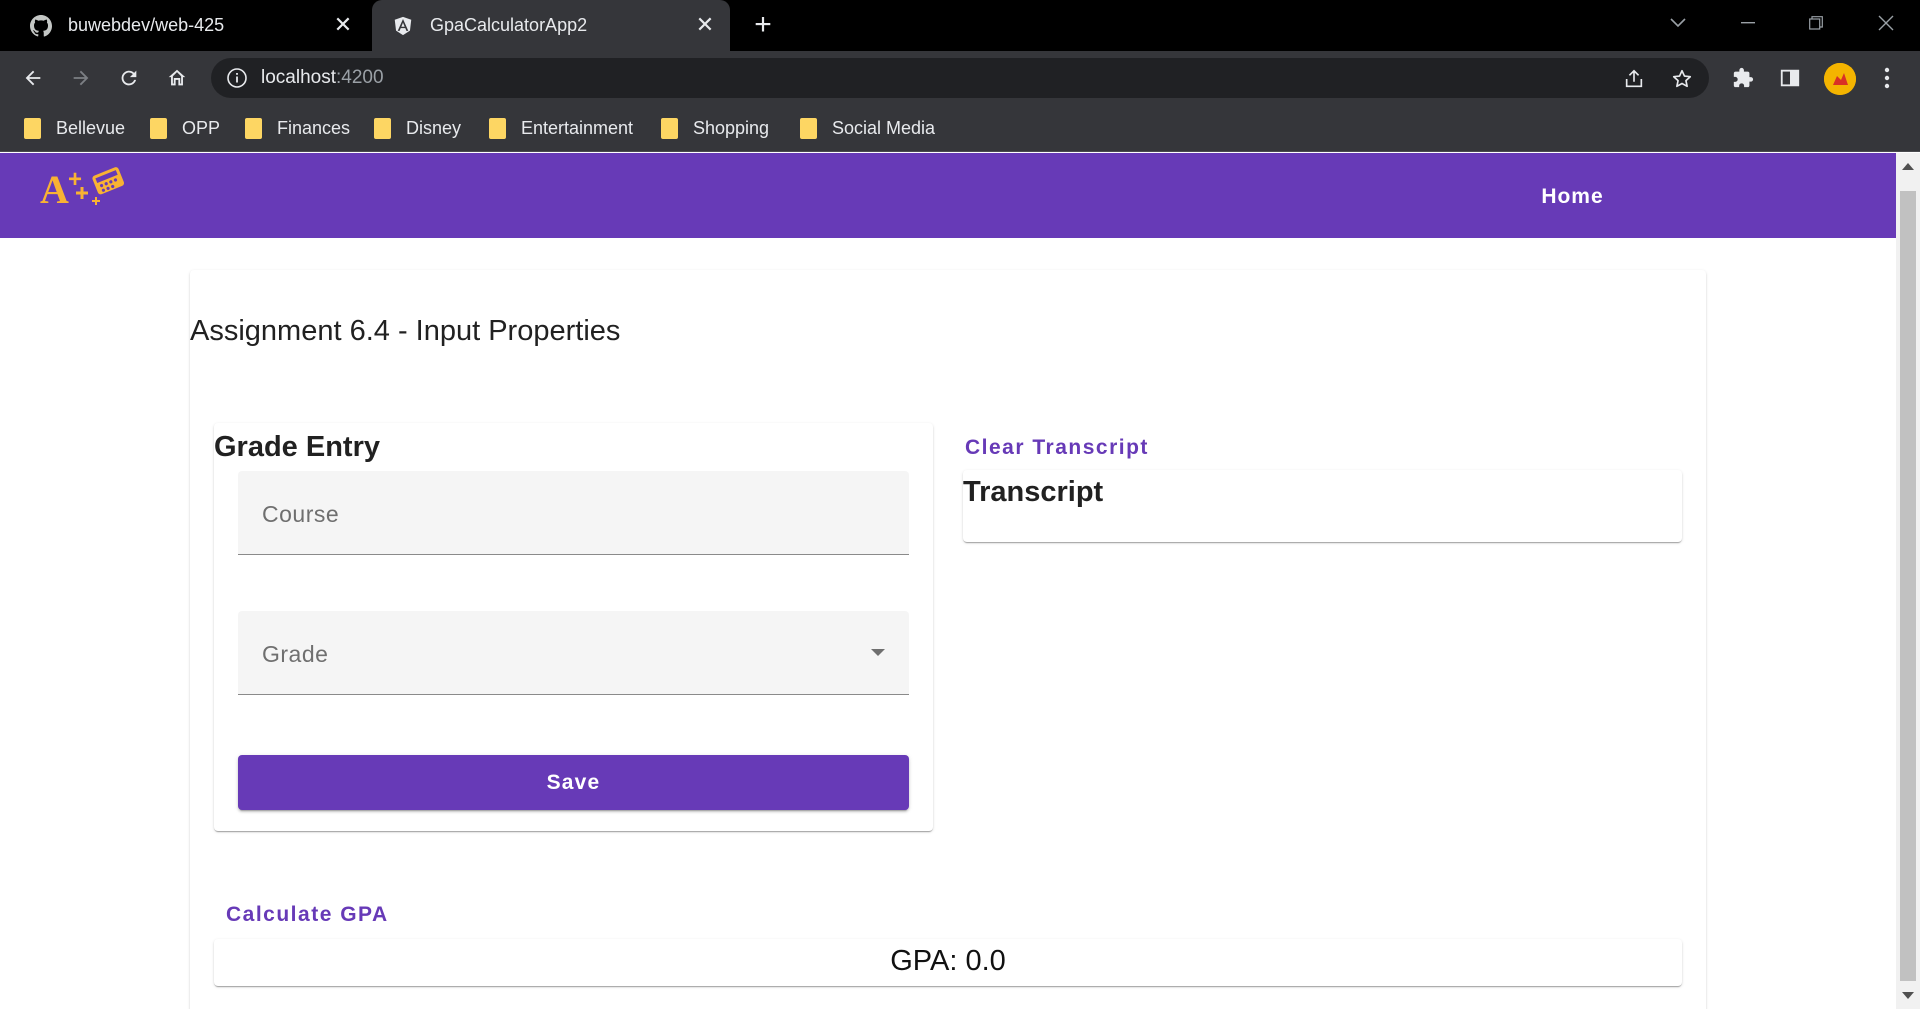 This screenshot has width=1920, height=1009. I want to click on bookmark-label: Social Media, so click(884, 127).